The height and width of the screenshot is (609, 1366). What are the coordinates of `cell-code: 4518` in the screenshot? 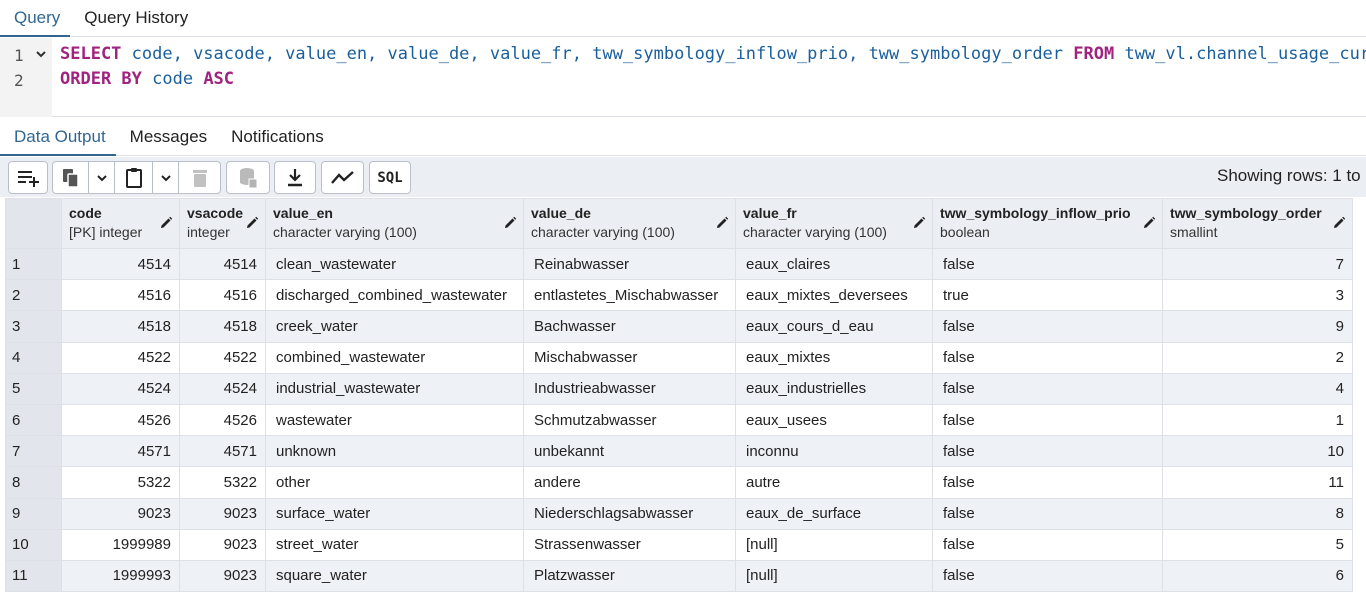 It's located at (120, 326).